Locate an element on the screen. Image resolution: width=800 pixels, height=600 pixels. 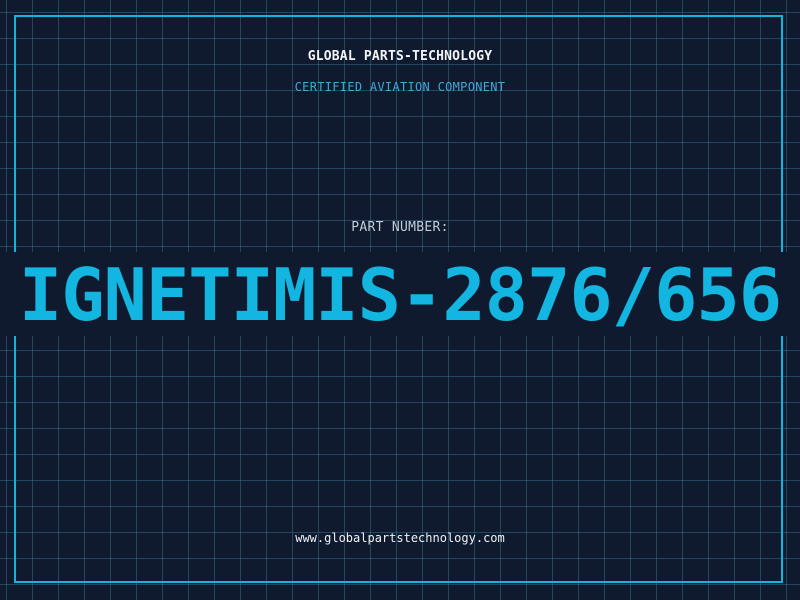
part-number-value: IGNETIMIS-2876/656 is located at coordinates (400, 295).